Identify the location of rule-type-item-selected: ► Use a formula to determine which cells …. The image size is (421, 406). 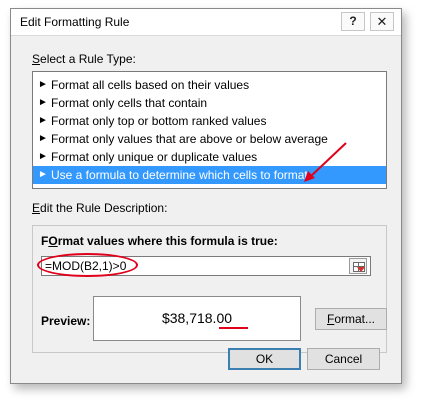
(209, 175).